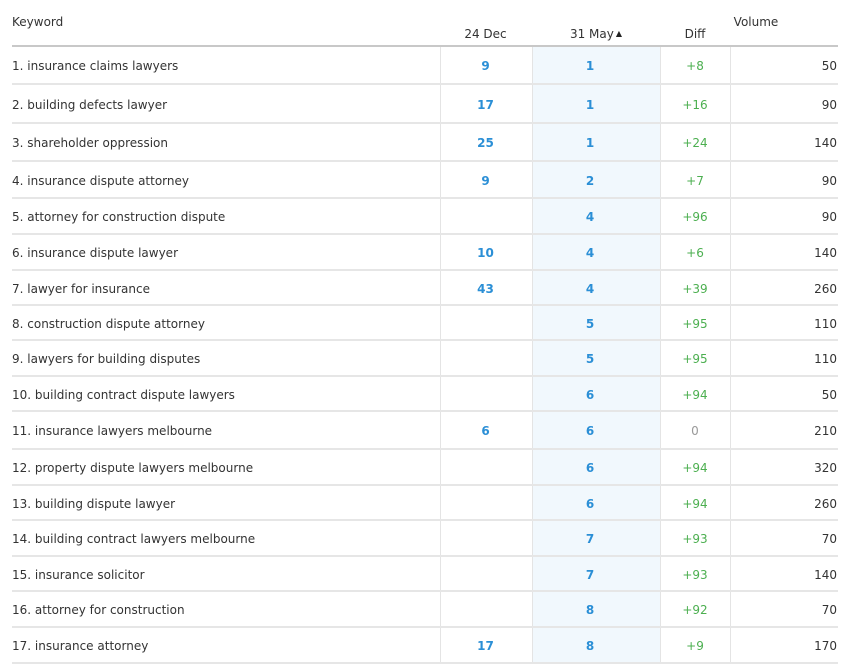 Image resolution: width=855 pixels, height=664 pixels. I want to click on diff-cell: 0, so click(695, 431).